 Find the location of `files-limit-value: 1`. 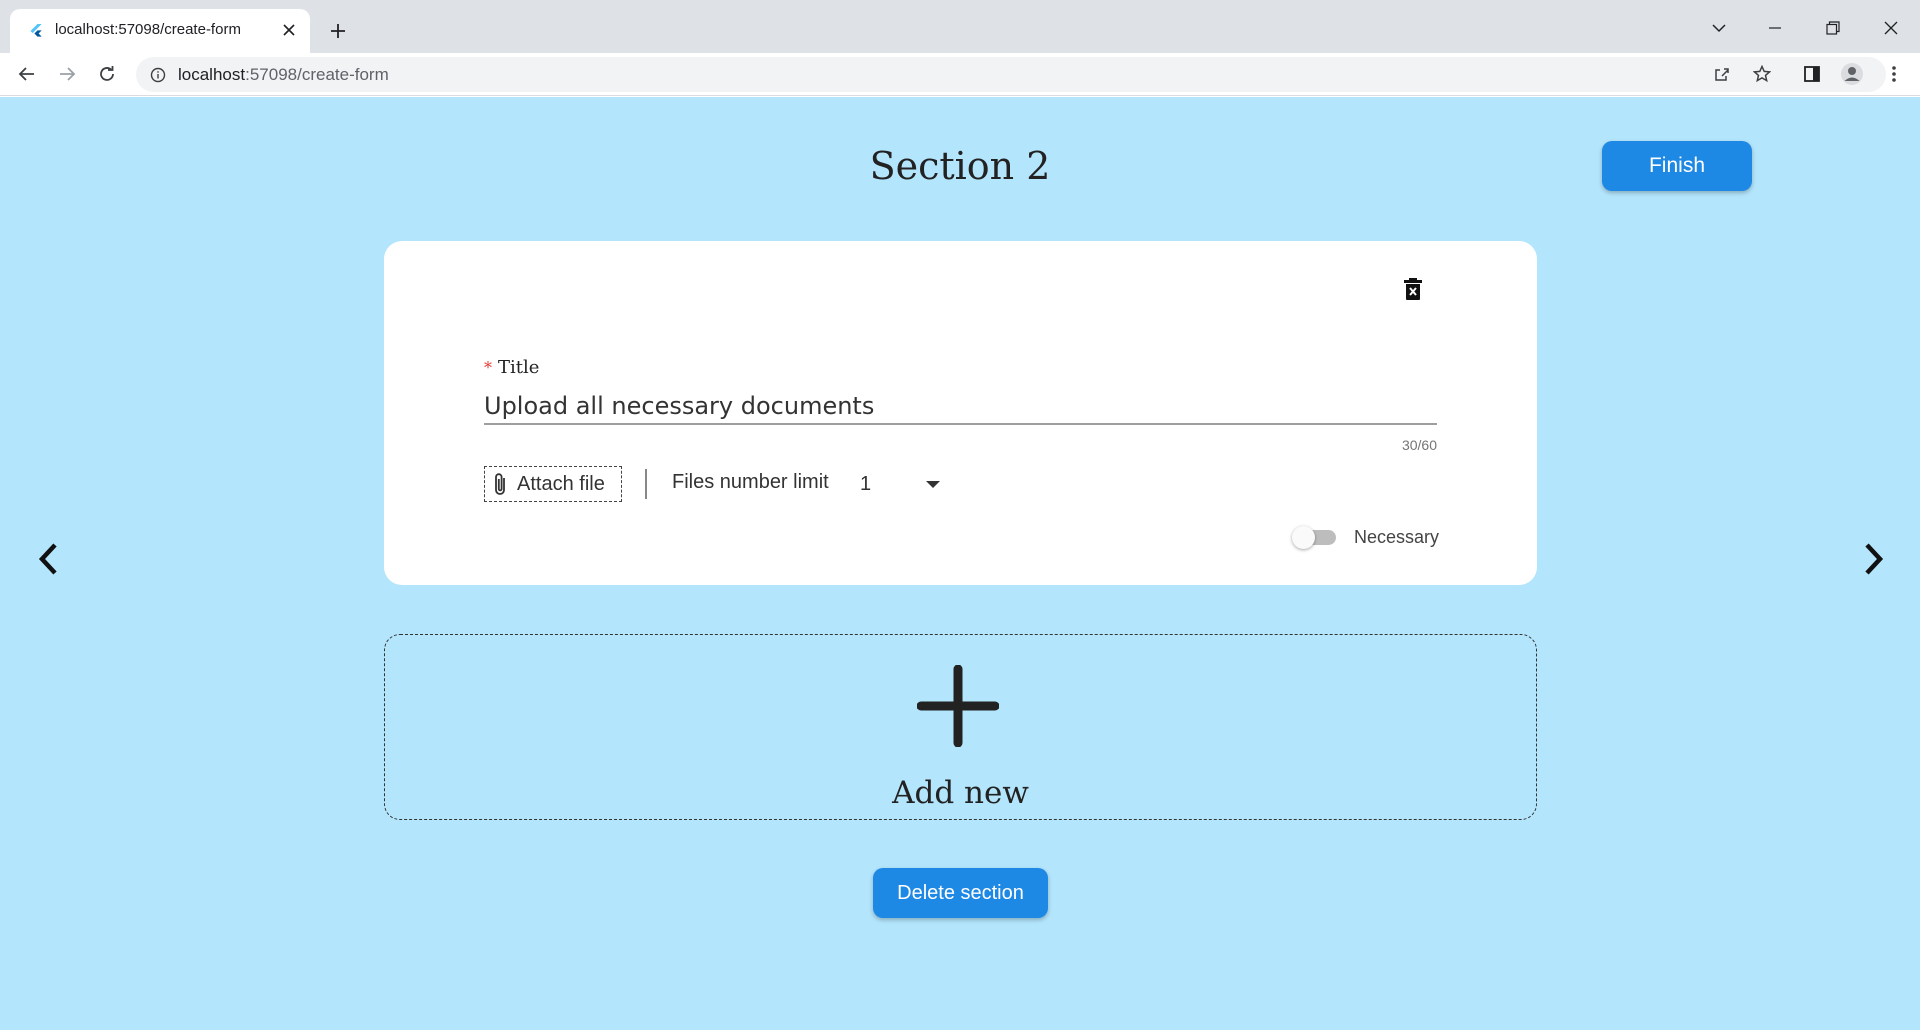

files-limit-value: 1 is located at coordinates (866, 483).